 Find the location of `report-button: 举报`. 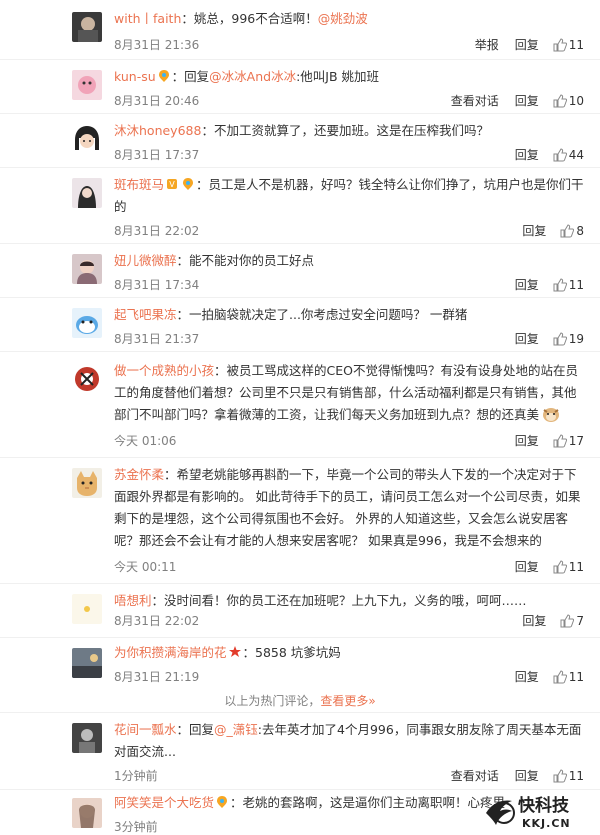

report-button: 举报 is located at coordinates (487, 44).